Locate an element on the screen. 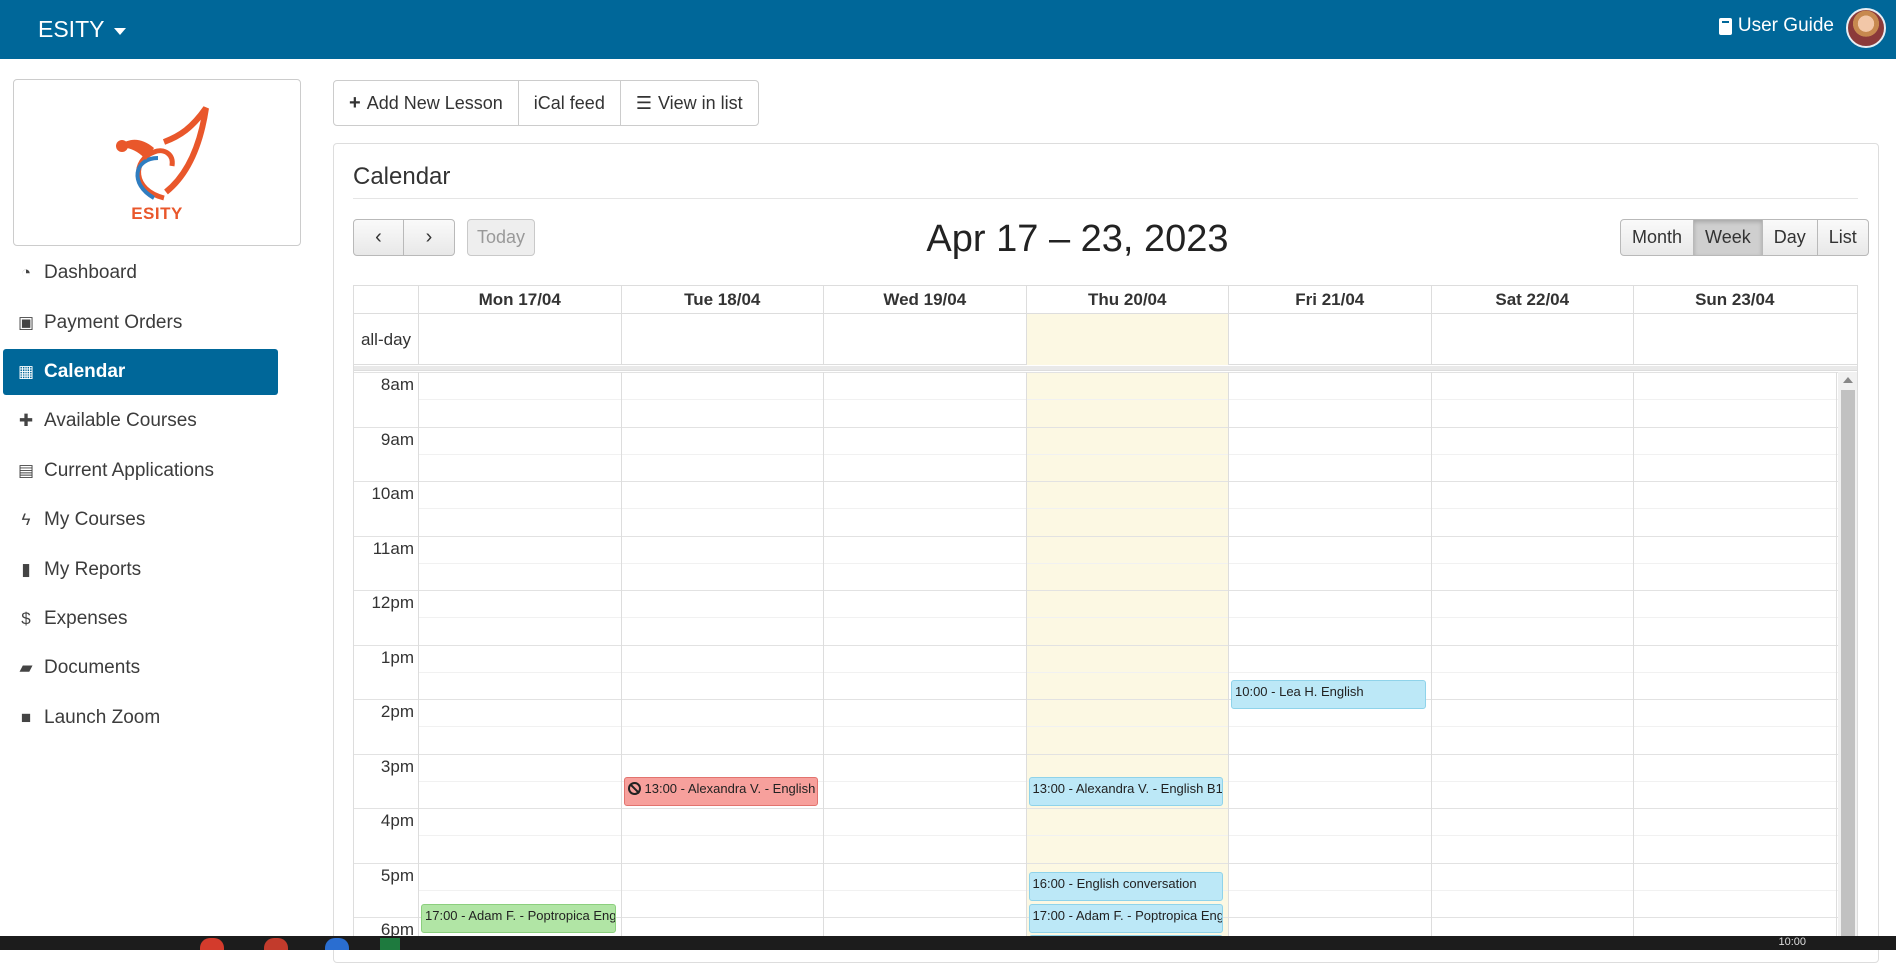 This screenshot has height=963, width=1896. taskbar-clock: 10:00 is located at coordinates (1792, 942).